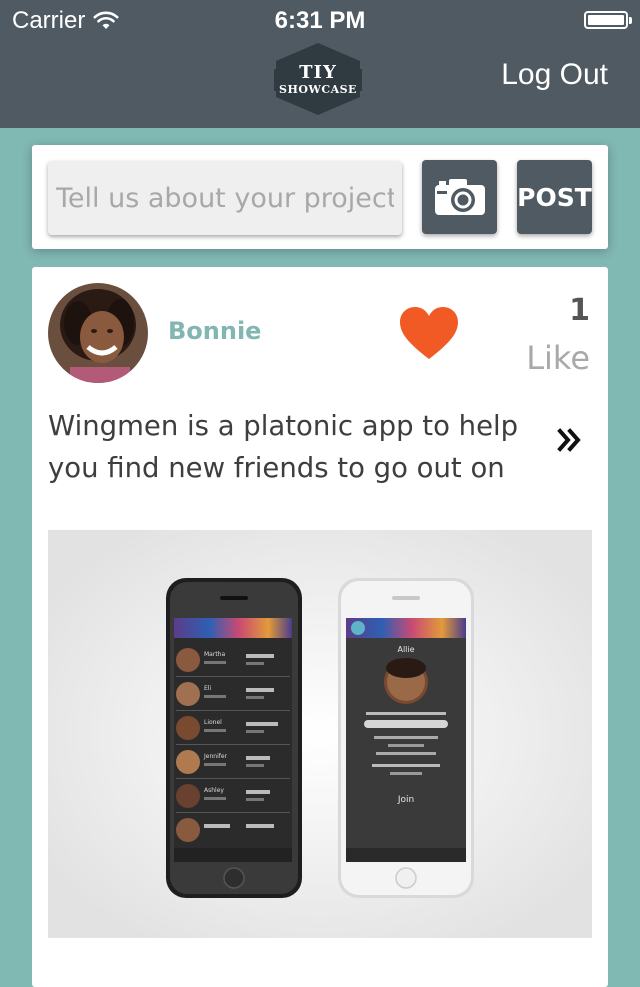  What do you see at coordinates (98, 333) in the screenshot?
I see `author-avatar` at bounding box center [98, 333].